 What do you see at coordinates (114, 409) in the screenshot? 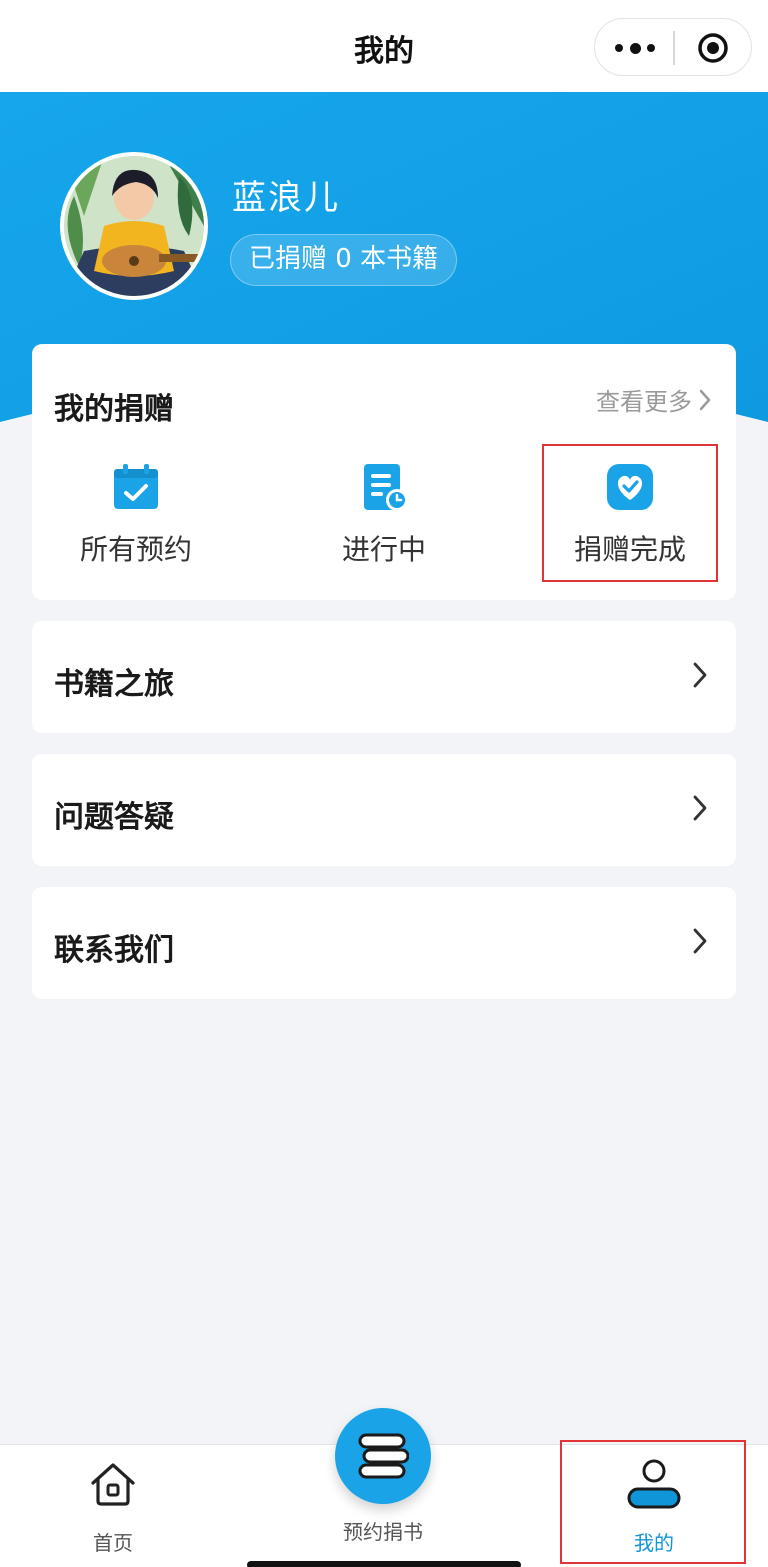
I see `donation-section-title: 我的捐赠` at bounding box center [114, 409].